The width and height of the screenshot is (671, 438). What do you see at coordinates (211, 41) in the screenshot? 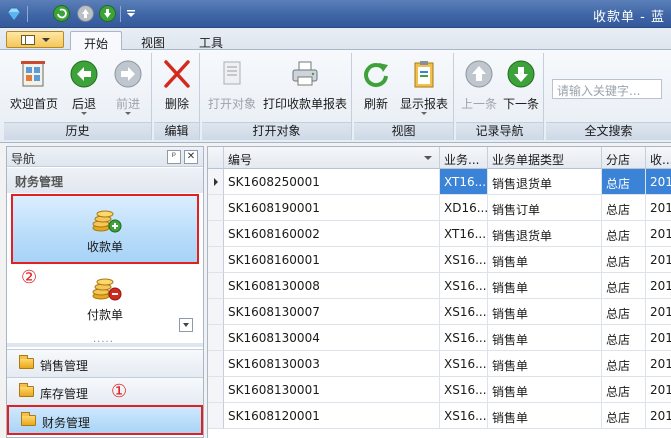
I see `tab-tools: 工具` at bounding box center [211, 41].